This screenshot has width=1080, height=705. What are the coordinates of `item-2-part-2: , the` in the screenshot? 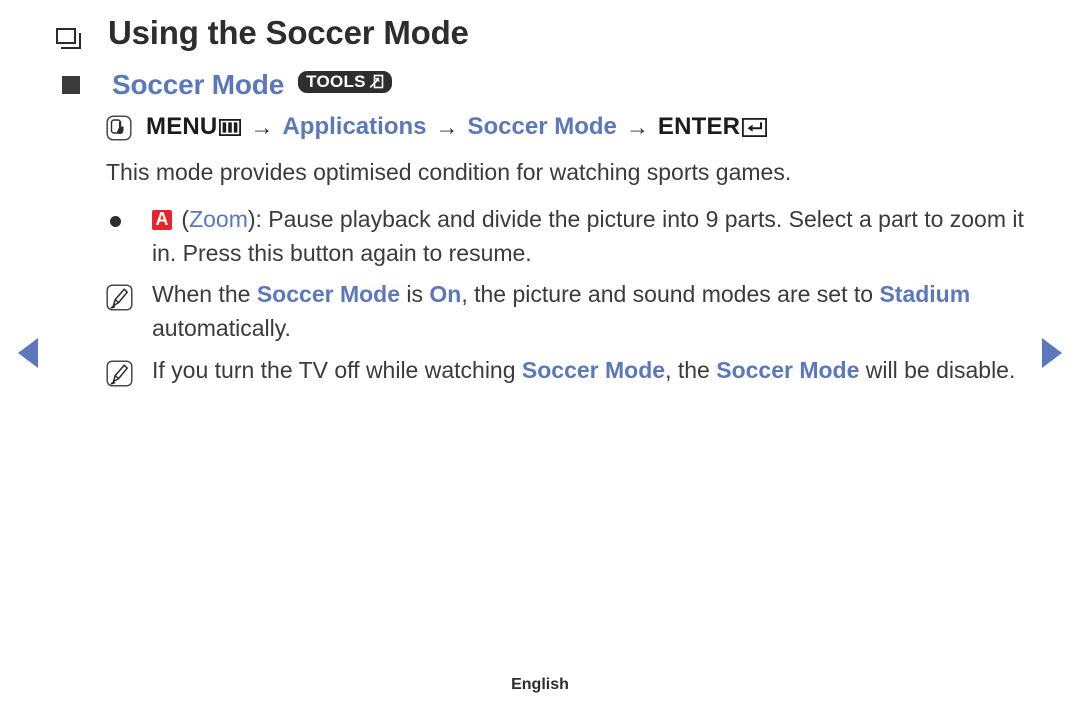 It's located at (691, 369).